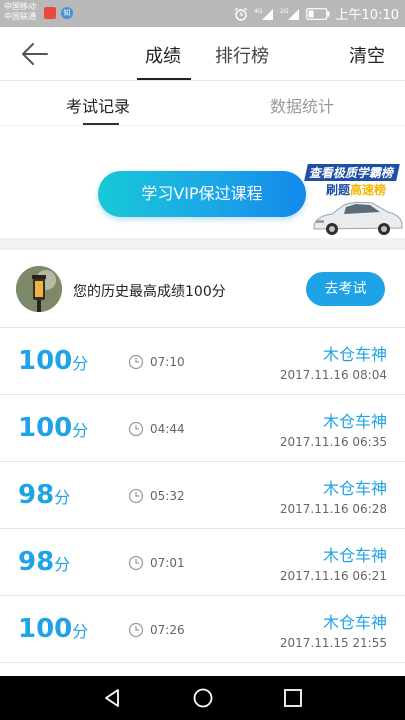 The width and height of the screenshot is (405, 720). Describe the element at coordinates (202, 629) in the screenshot. I see `record-row: 100分 07:26 木仓车神 2017.11.15 21:55` at that location.